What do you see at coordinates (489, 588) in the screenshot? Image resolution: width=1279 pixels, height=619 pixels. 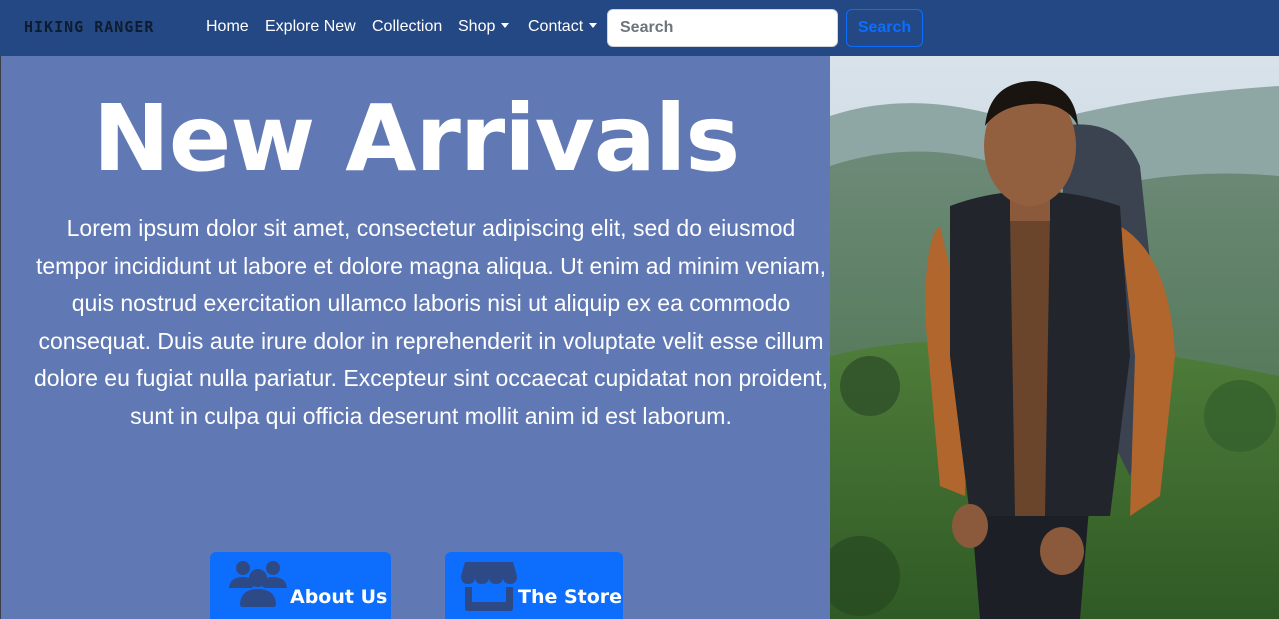 I see `store-icon` at bounding box center [489, 588].